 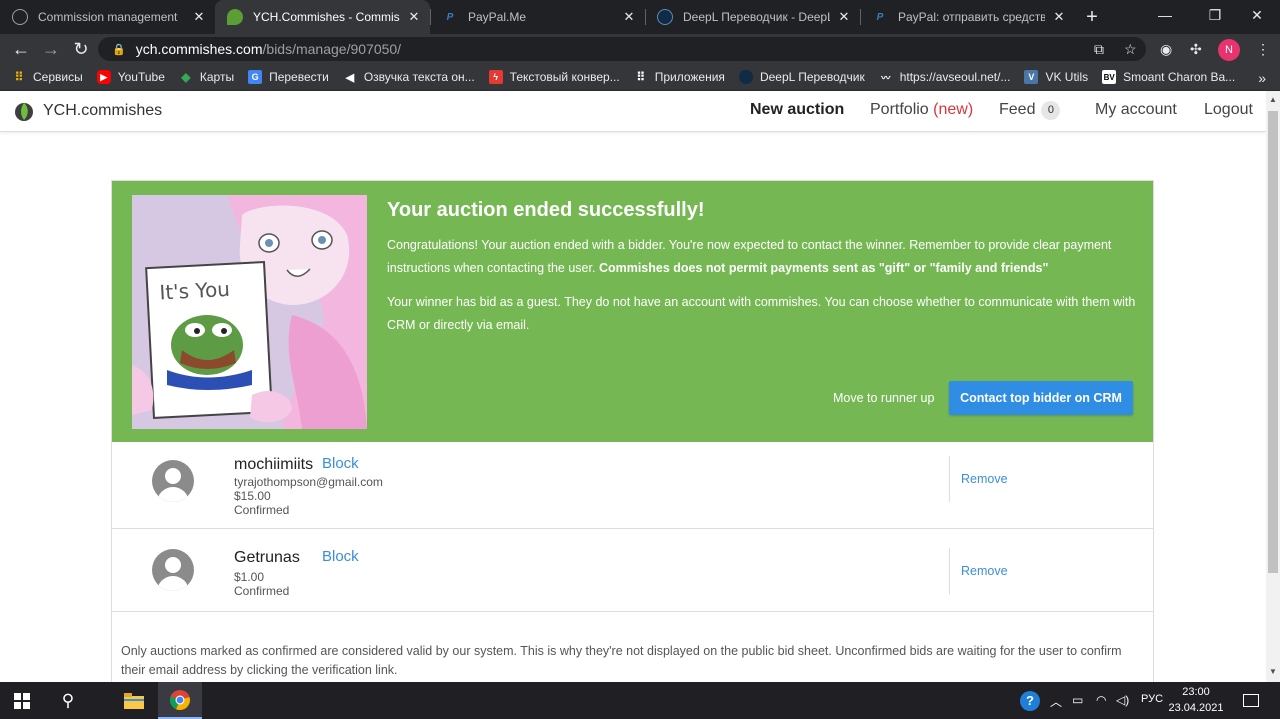 What do you see at coordinates (1196, 708) in the screenshot?
I see `clock-date: 23.04.2021` at bounding box center [1196, 708].